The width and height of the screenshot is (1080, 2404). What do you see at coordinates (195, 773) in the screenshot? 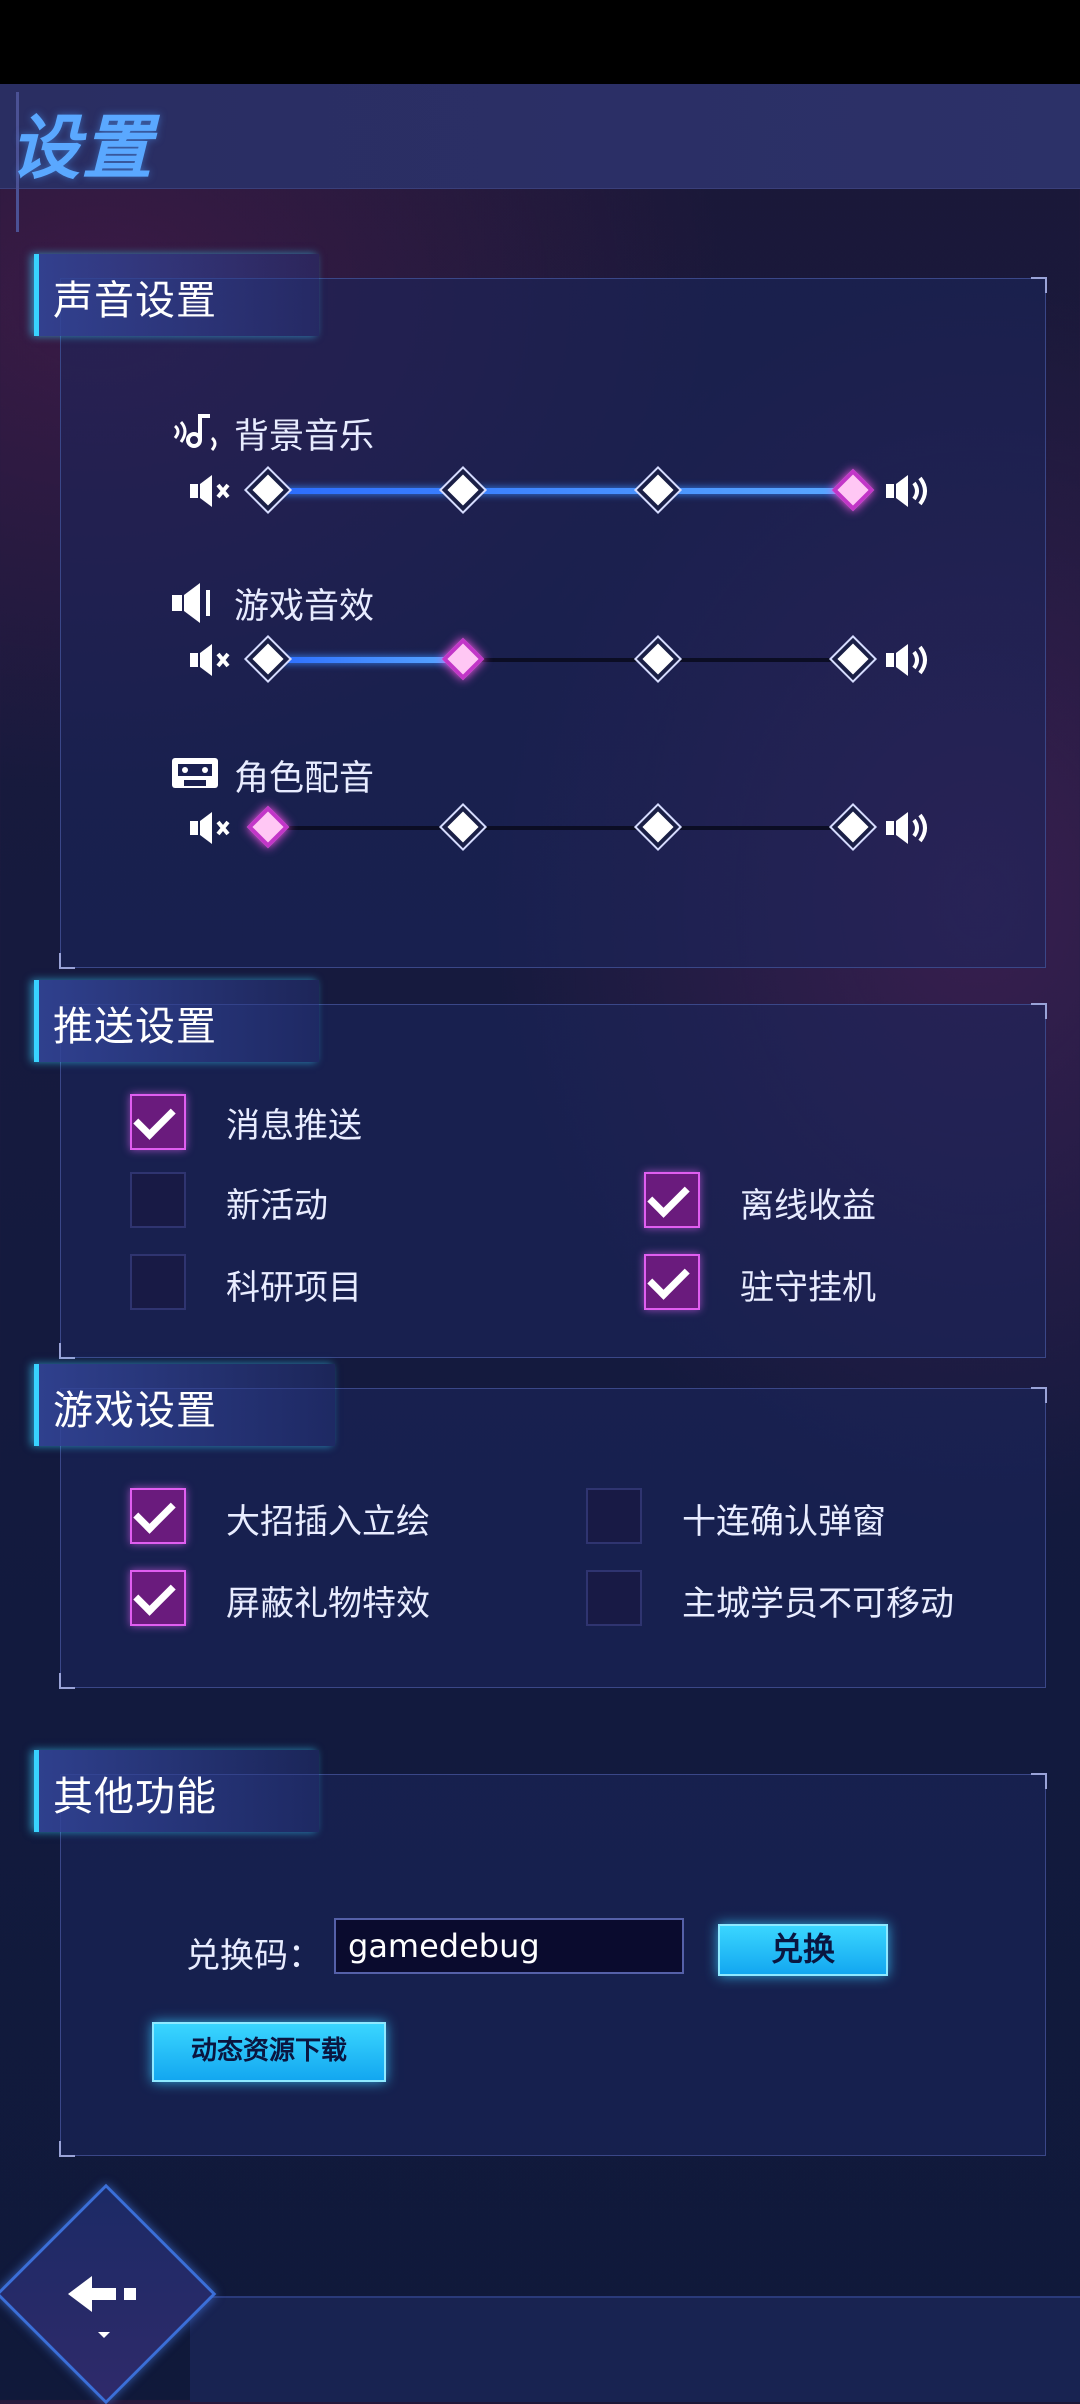
I see `cassette-icon` at bounding box center [195, 773].